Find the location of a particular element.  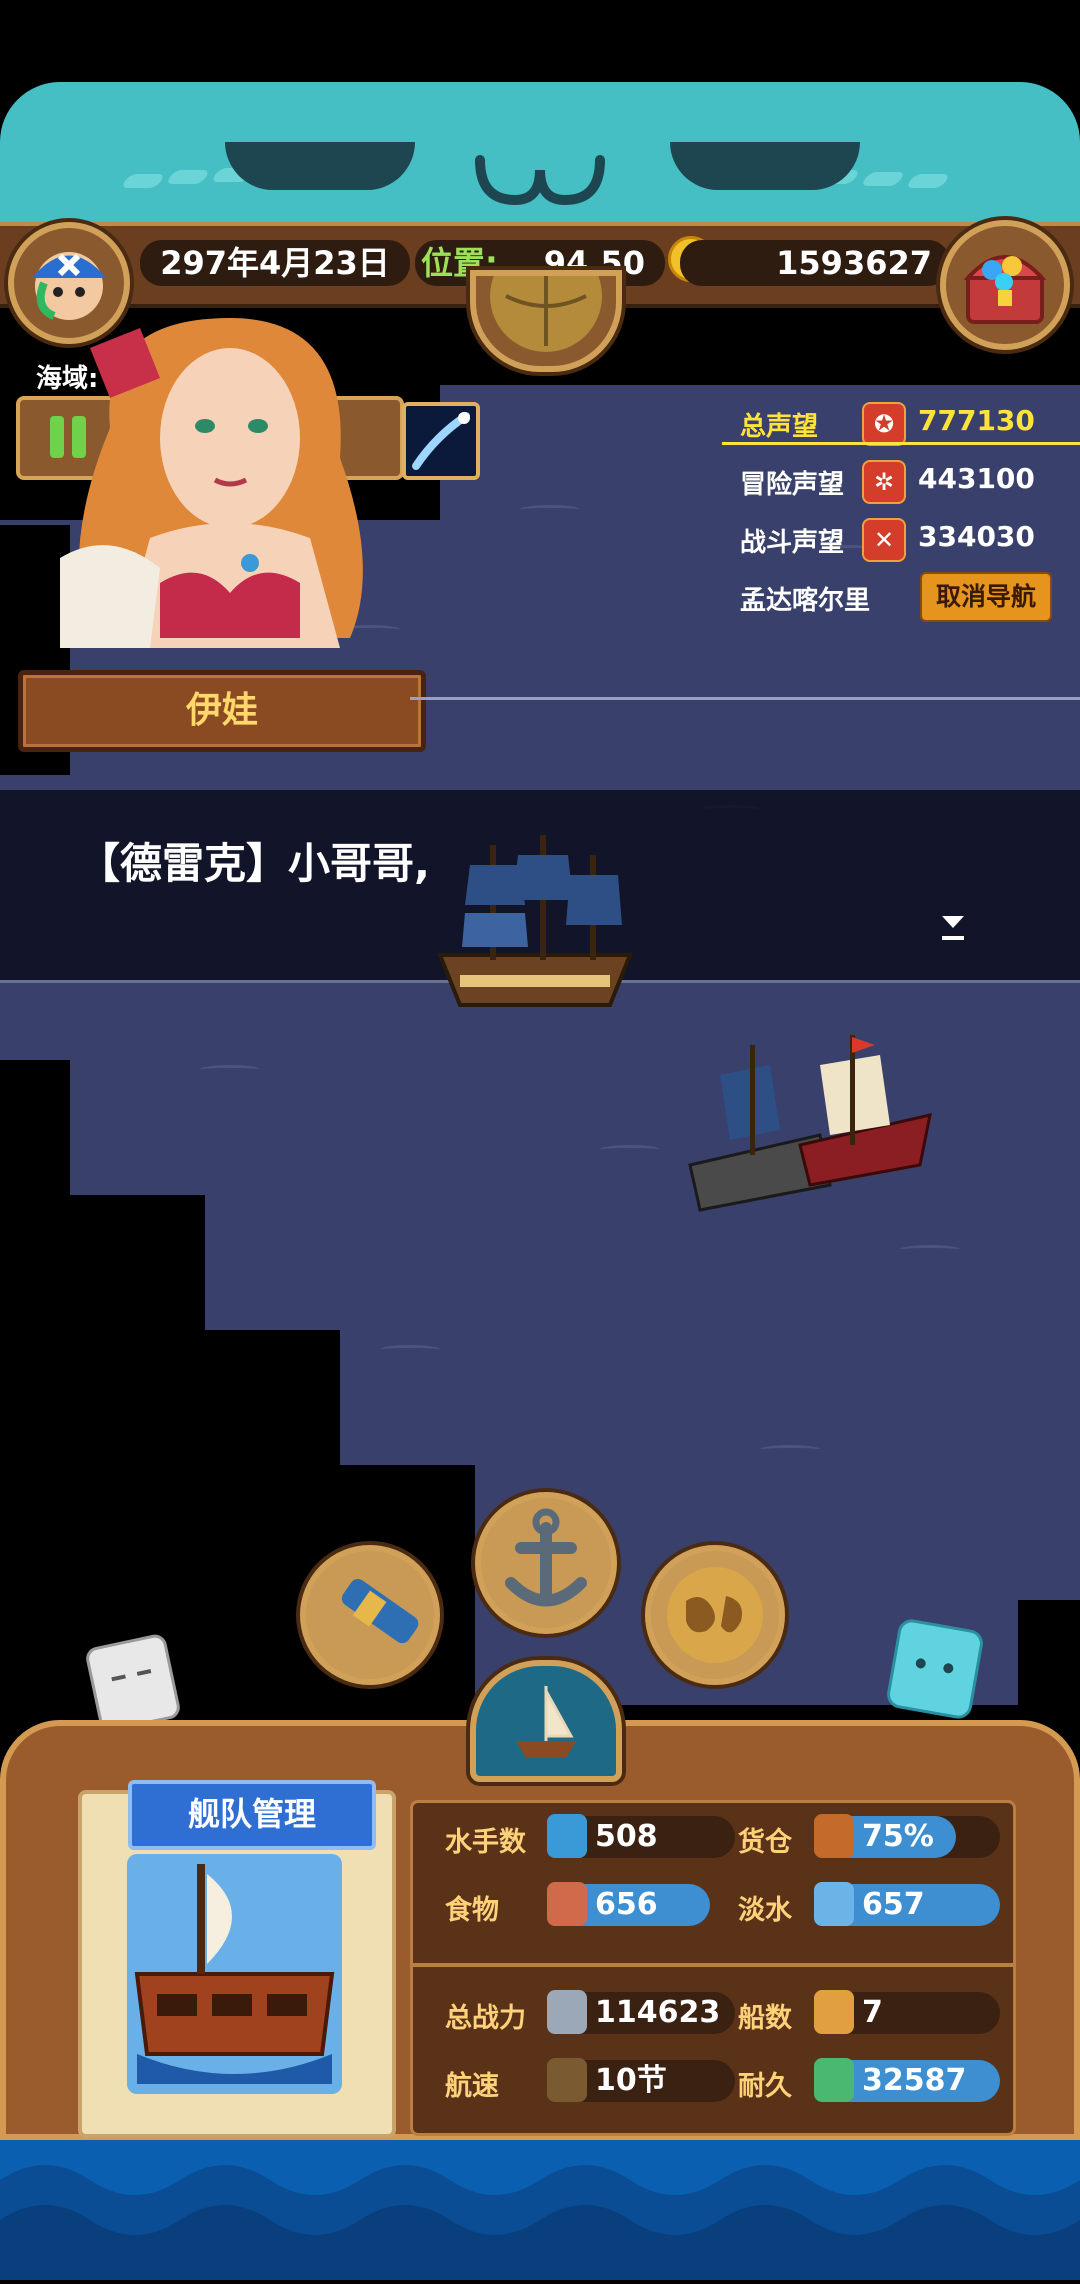

sailor-count-icon is located at coordinates (567, 1836).